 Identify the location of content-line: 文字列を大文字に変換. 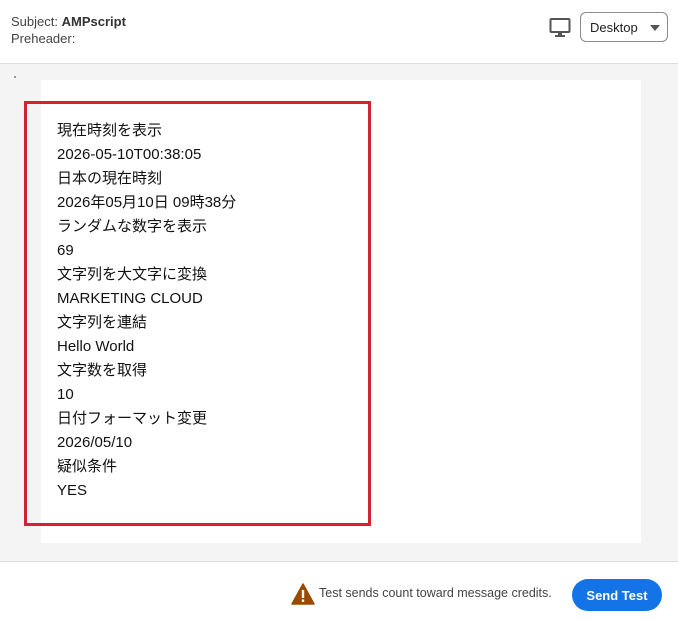
(132, 274).